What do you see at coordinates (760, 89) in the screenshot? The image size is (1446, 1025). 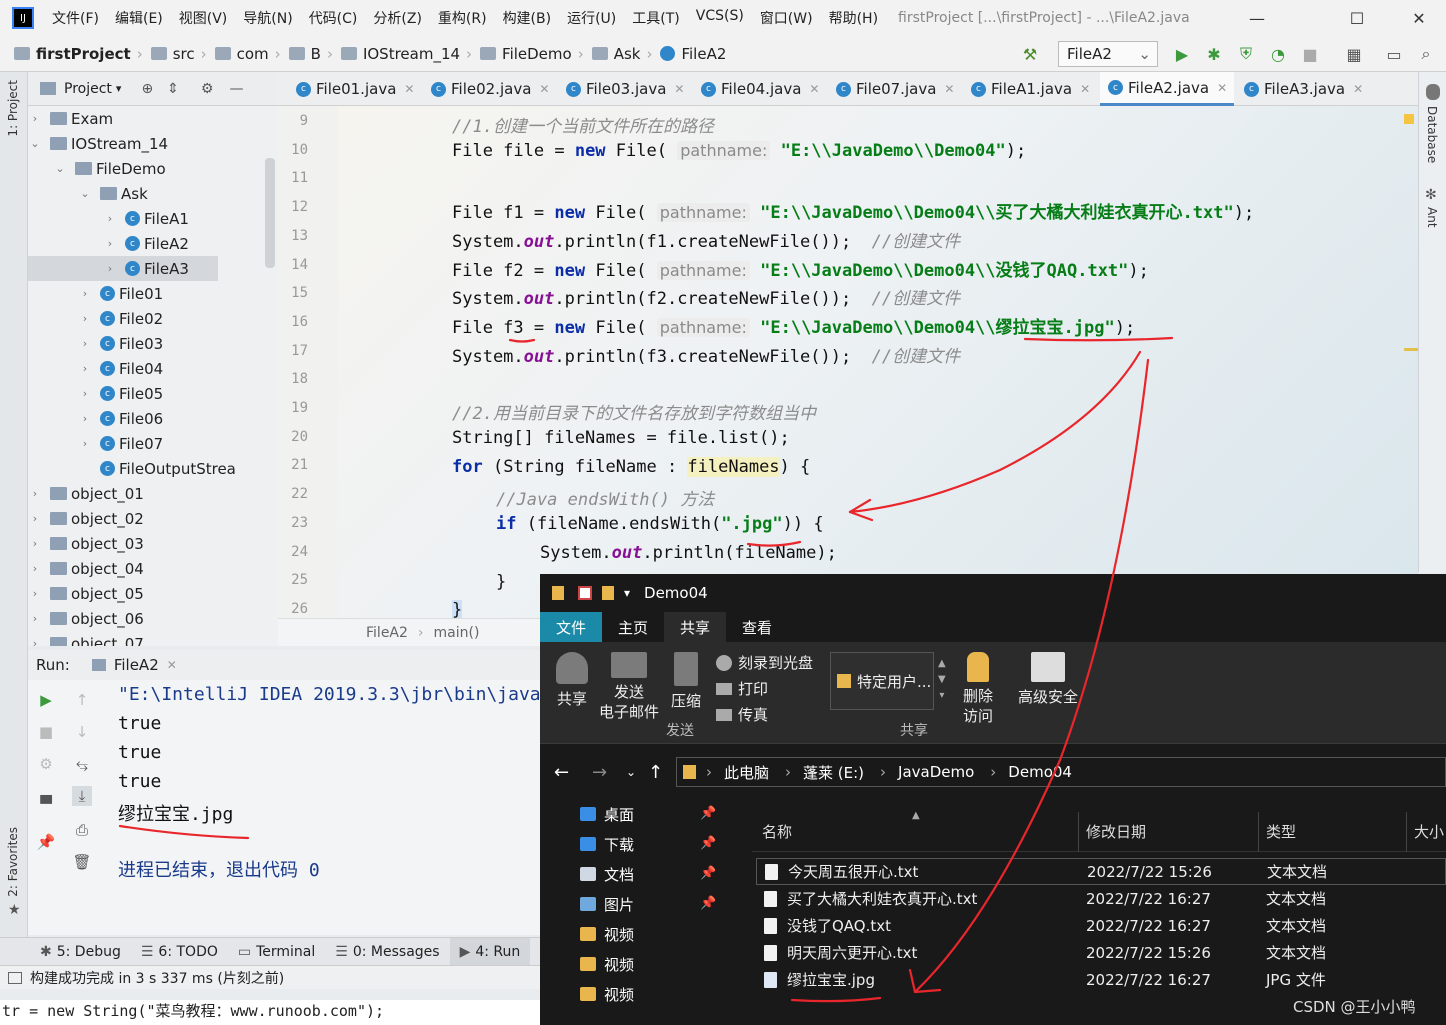 I see `editor-tab: c File04.java ✕` at bounding box center [760, 89].